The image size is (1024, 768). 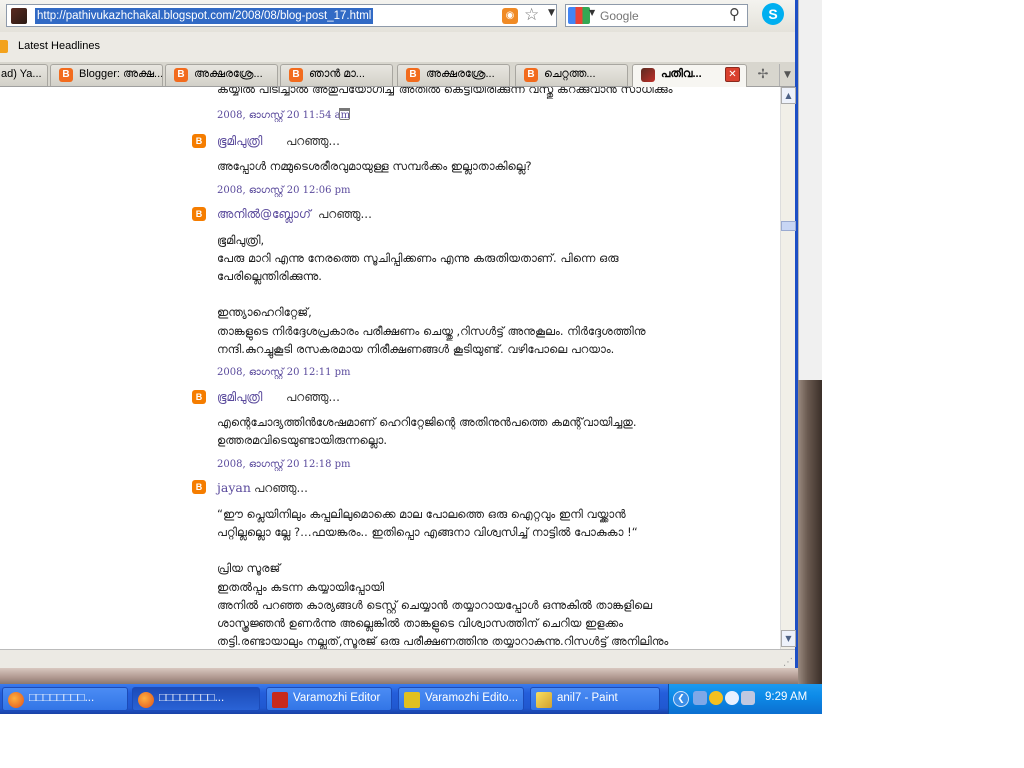 I want to click on taskbar-item-paint: anil7 - Paint, so click(x=595, y=699).